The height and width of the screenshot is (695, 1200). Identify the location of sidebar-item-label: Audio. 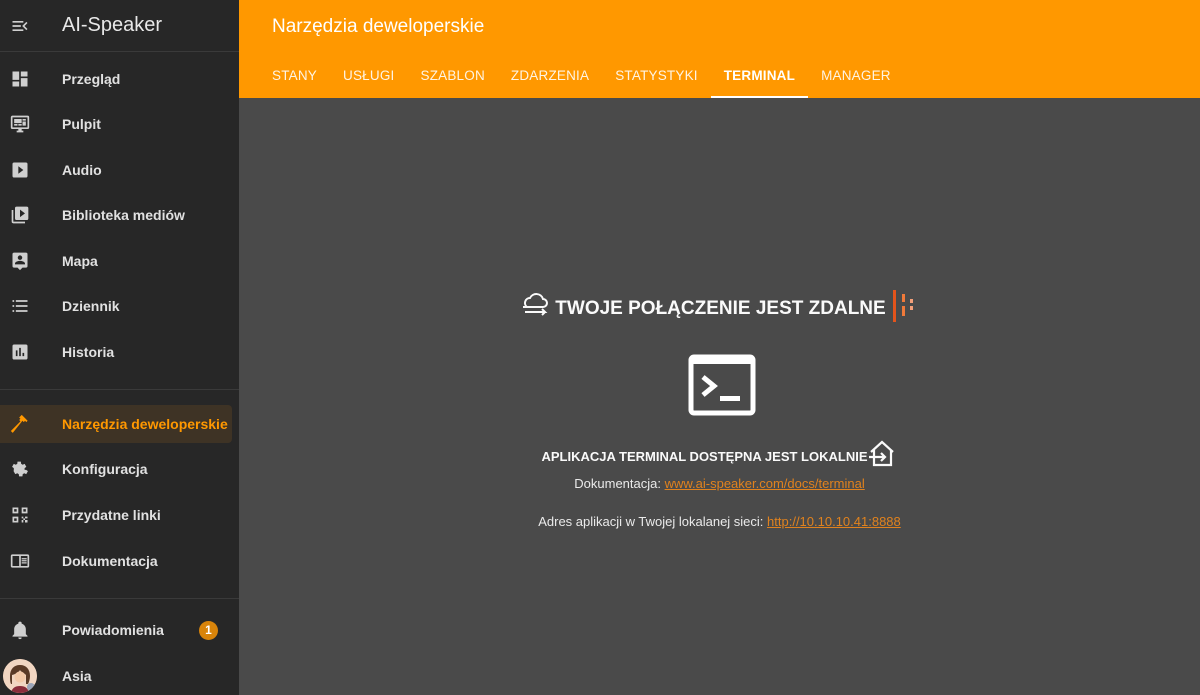
(82, 170).